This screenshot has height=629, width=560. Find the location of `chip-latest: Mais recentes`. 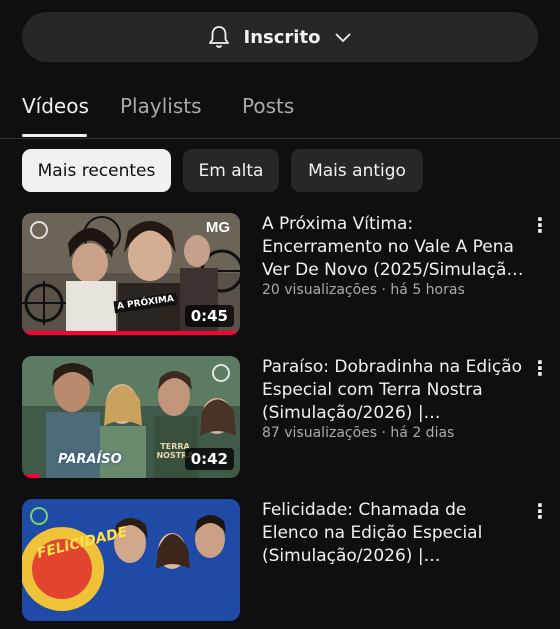

chip-latest: Mais recentes is located at coordinates (96, 170).